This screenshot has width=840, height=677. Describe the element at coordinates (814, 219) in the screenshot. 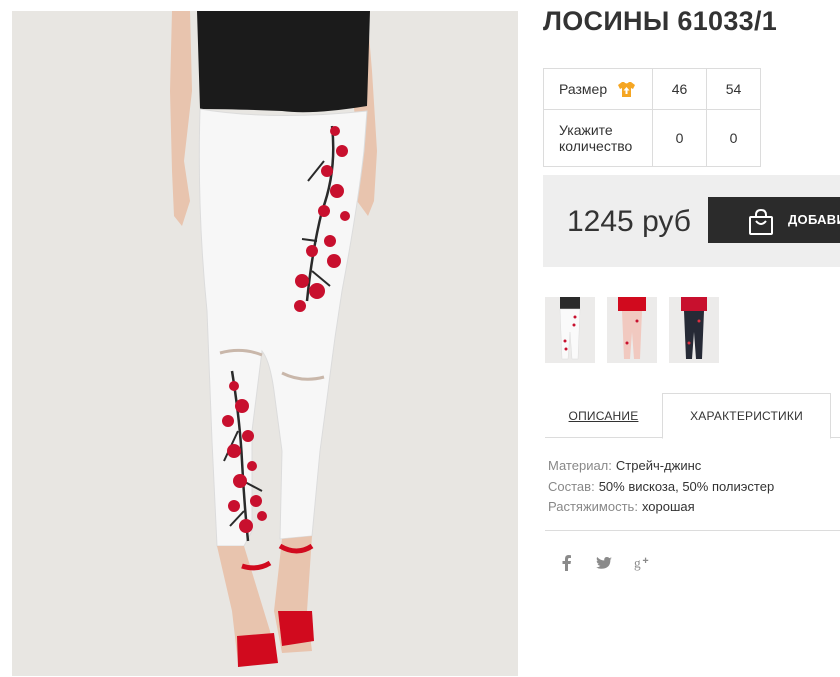

I see `add-to-cart-label: ДОБАВИ` at that location.